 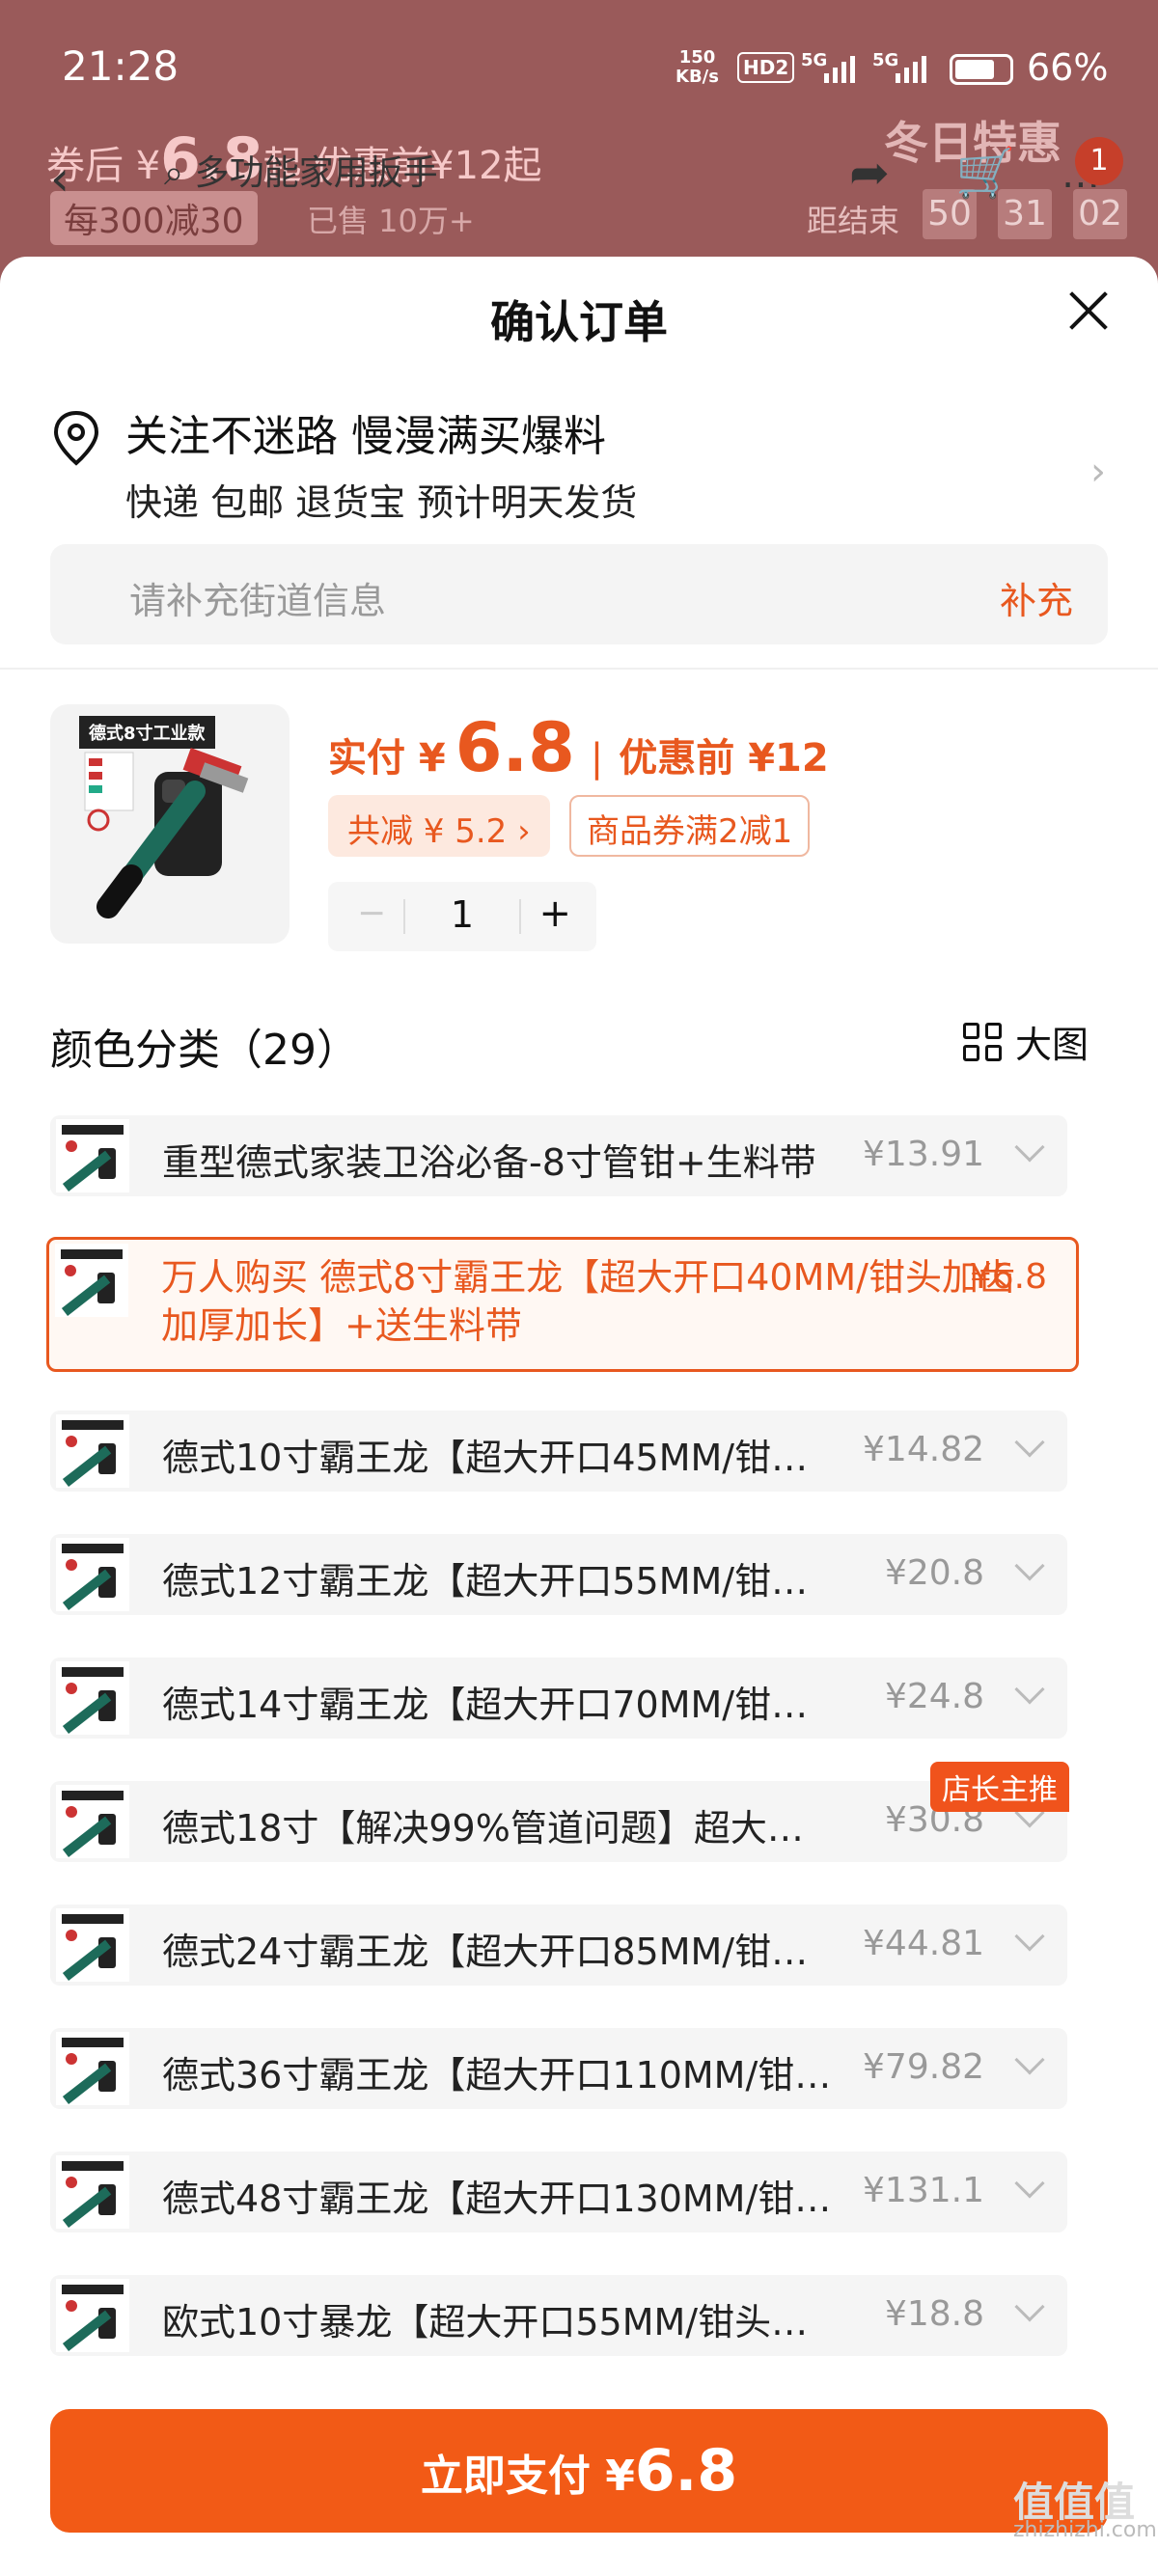 What do you see at coordinates (588, 1302) in the screenshot?
I see `variant-name: 万人购买 德式8寸霸王龙【超大开口40MM/钳头加齿加厚加长】+送生料带` at bounding box center [588, 1302].